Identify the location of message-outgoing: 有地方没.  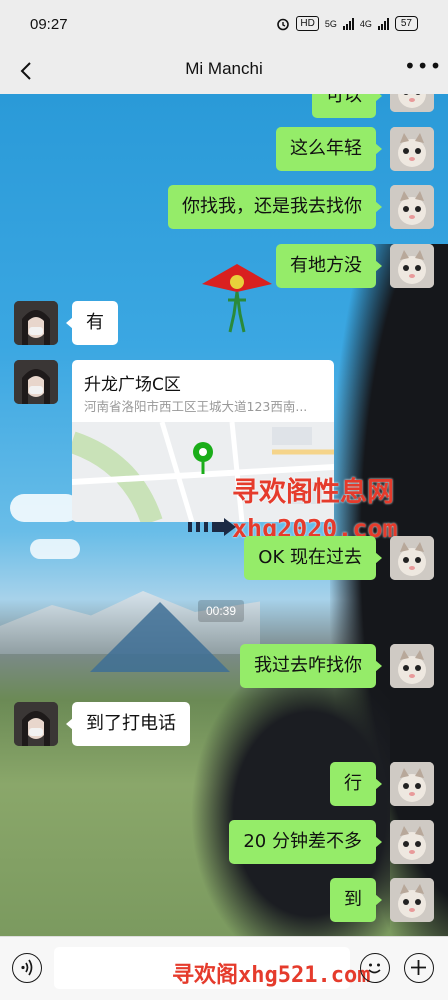
(329, 266).